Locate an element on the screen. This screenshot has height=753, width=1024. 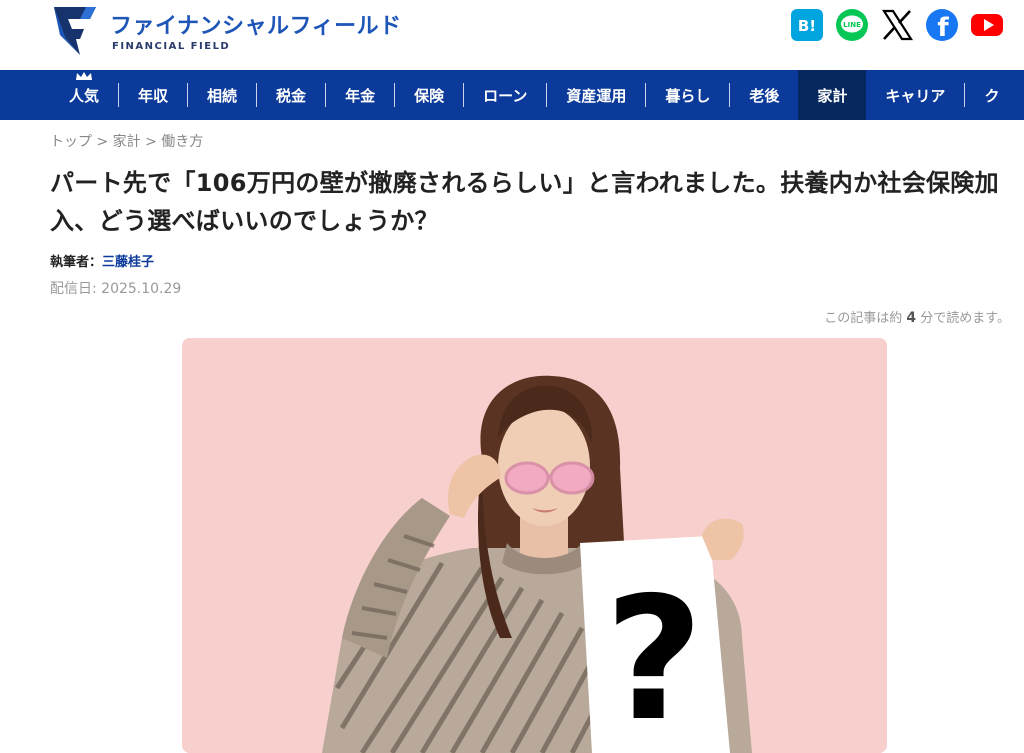
site-logo: ファイナンシャルフィールド FINANCIAL FIELD is located at coordinates (226, 32).